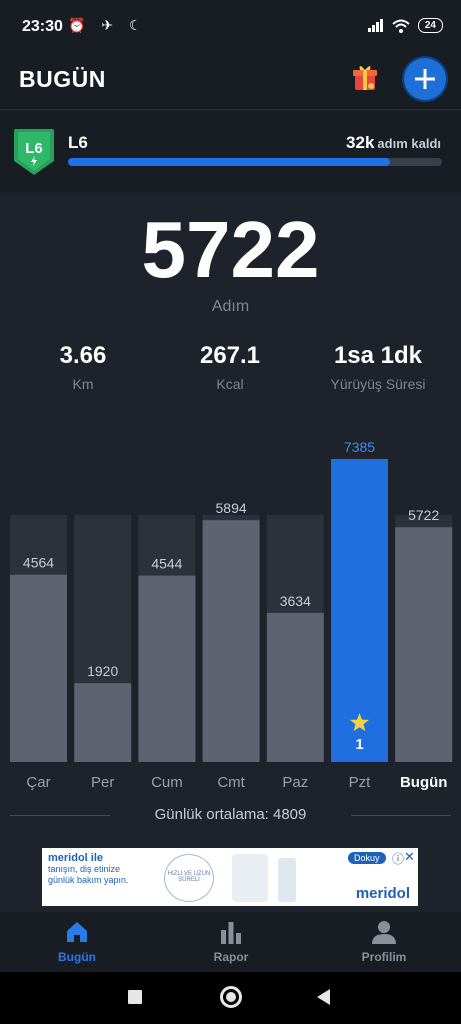  I want to click on x-axis-label: Per, so click(102, 782).